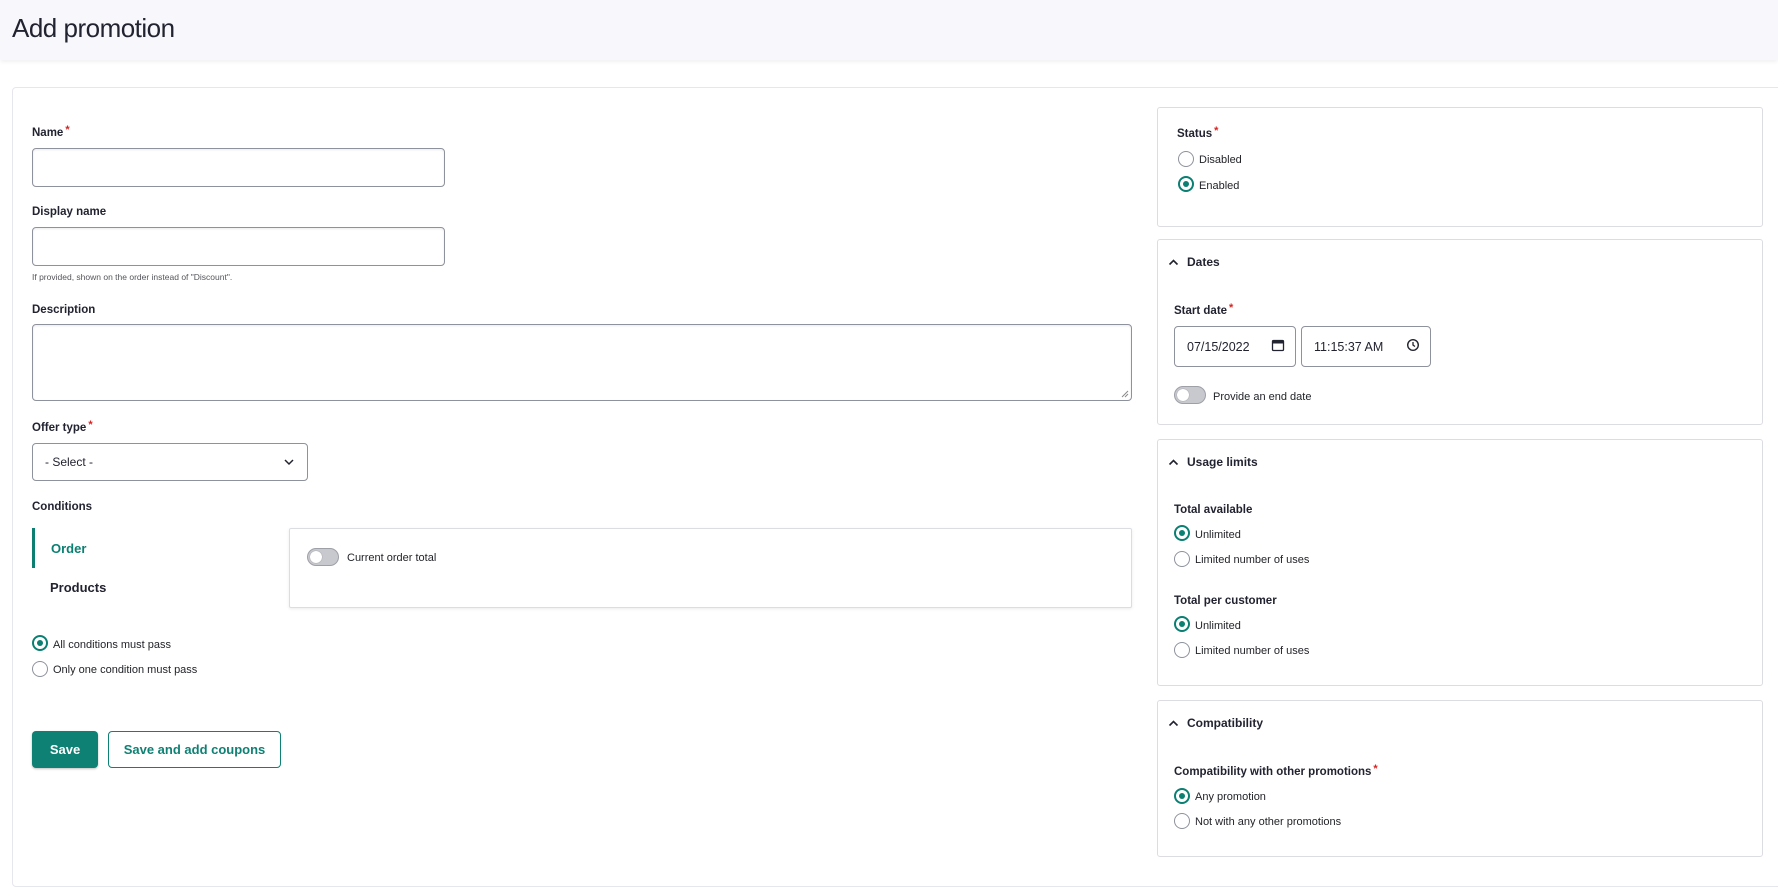 The height and width of the screenshot is (887, 1778). Describe the element at coordinates (1125, 394) in the screenshot. I see `resize-handle-icon` at that location.